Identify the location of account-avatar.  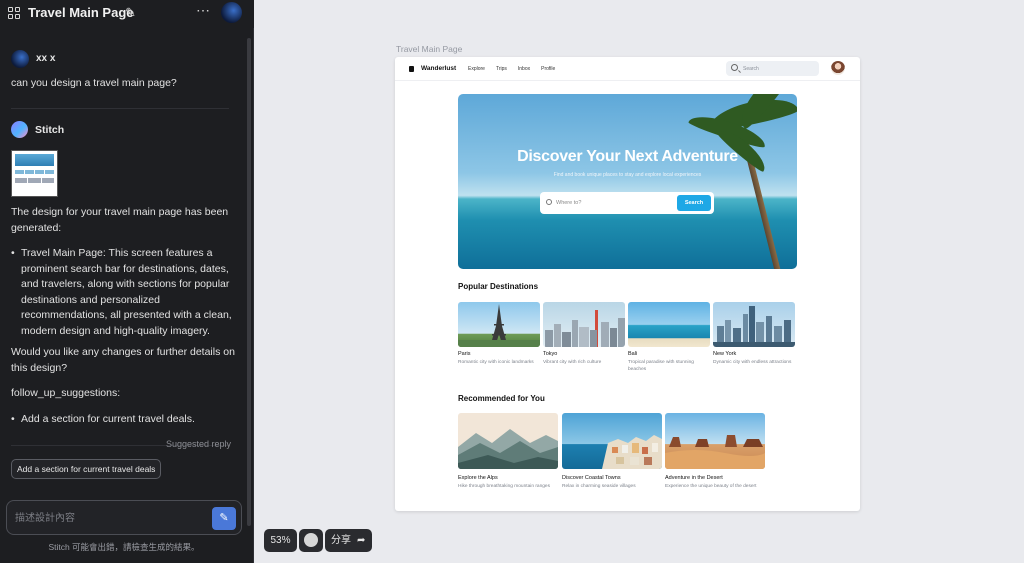
(231, 12).